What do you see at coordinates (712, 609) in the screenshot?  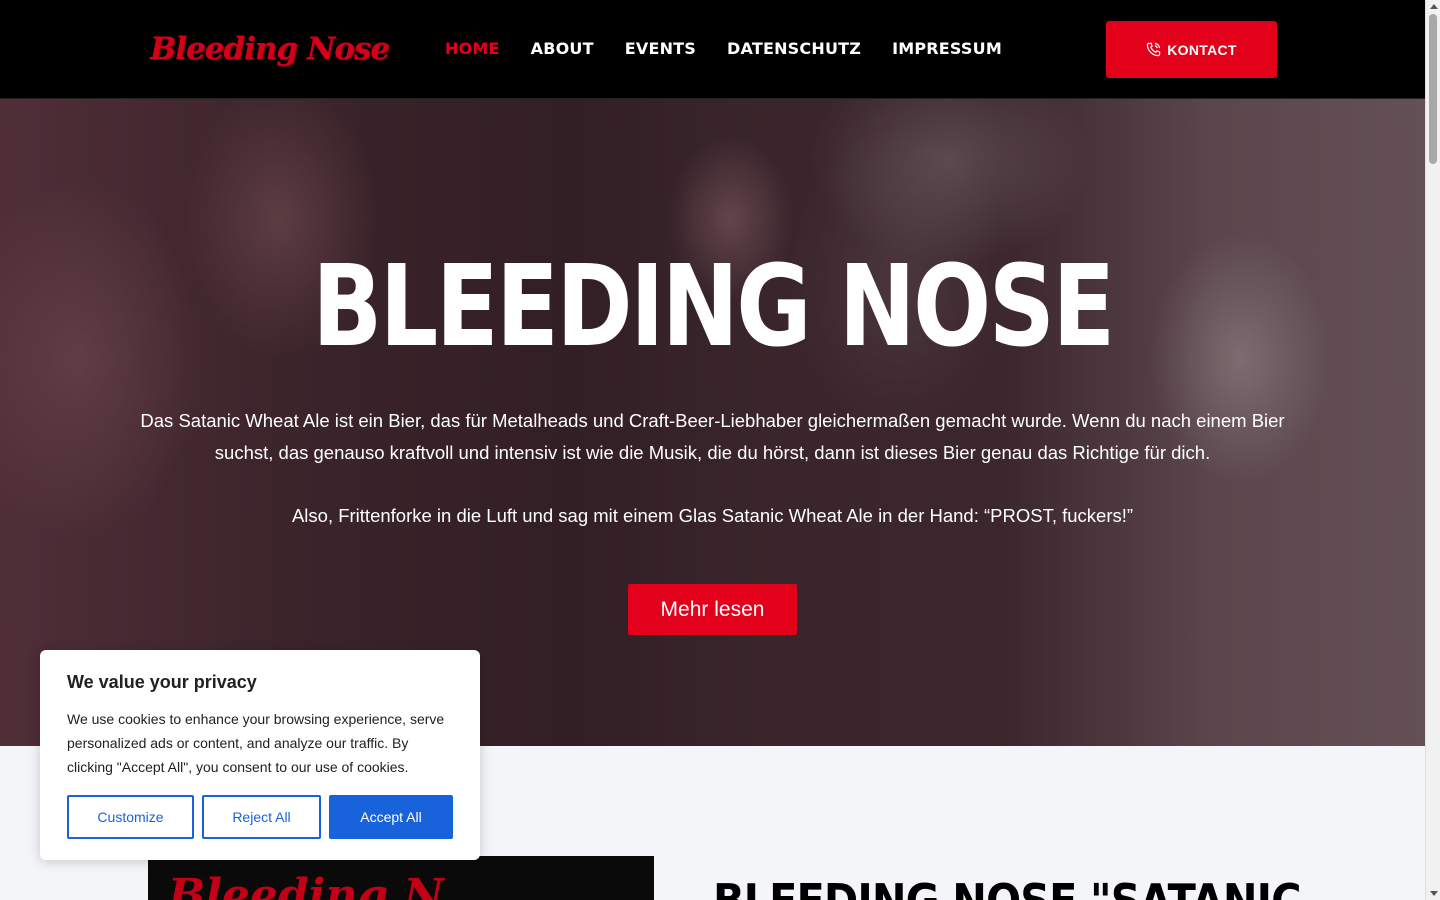 I see `mehr-lesen-button: Mehr lesen` at bounding box center [712, 609].